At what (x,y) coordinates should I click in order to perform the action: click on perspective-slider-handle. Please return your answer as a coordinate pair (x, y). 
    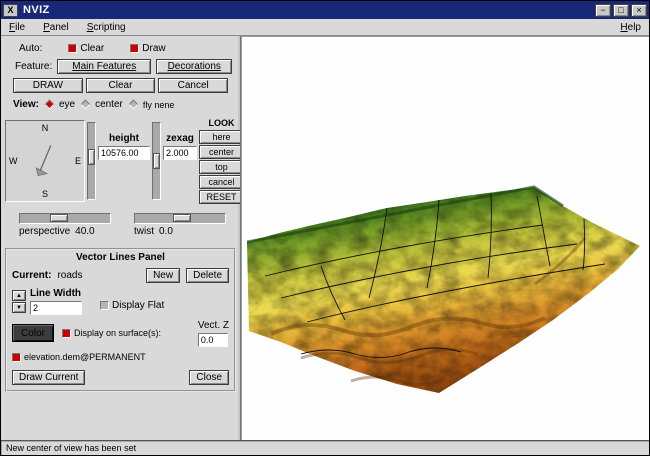
    Looking at the image, I should click on (59, 218).